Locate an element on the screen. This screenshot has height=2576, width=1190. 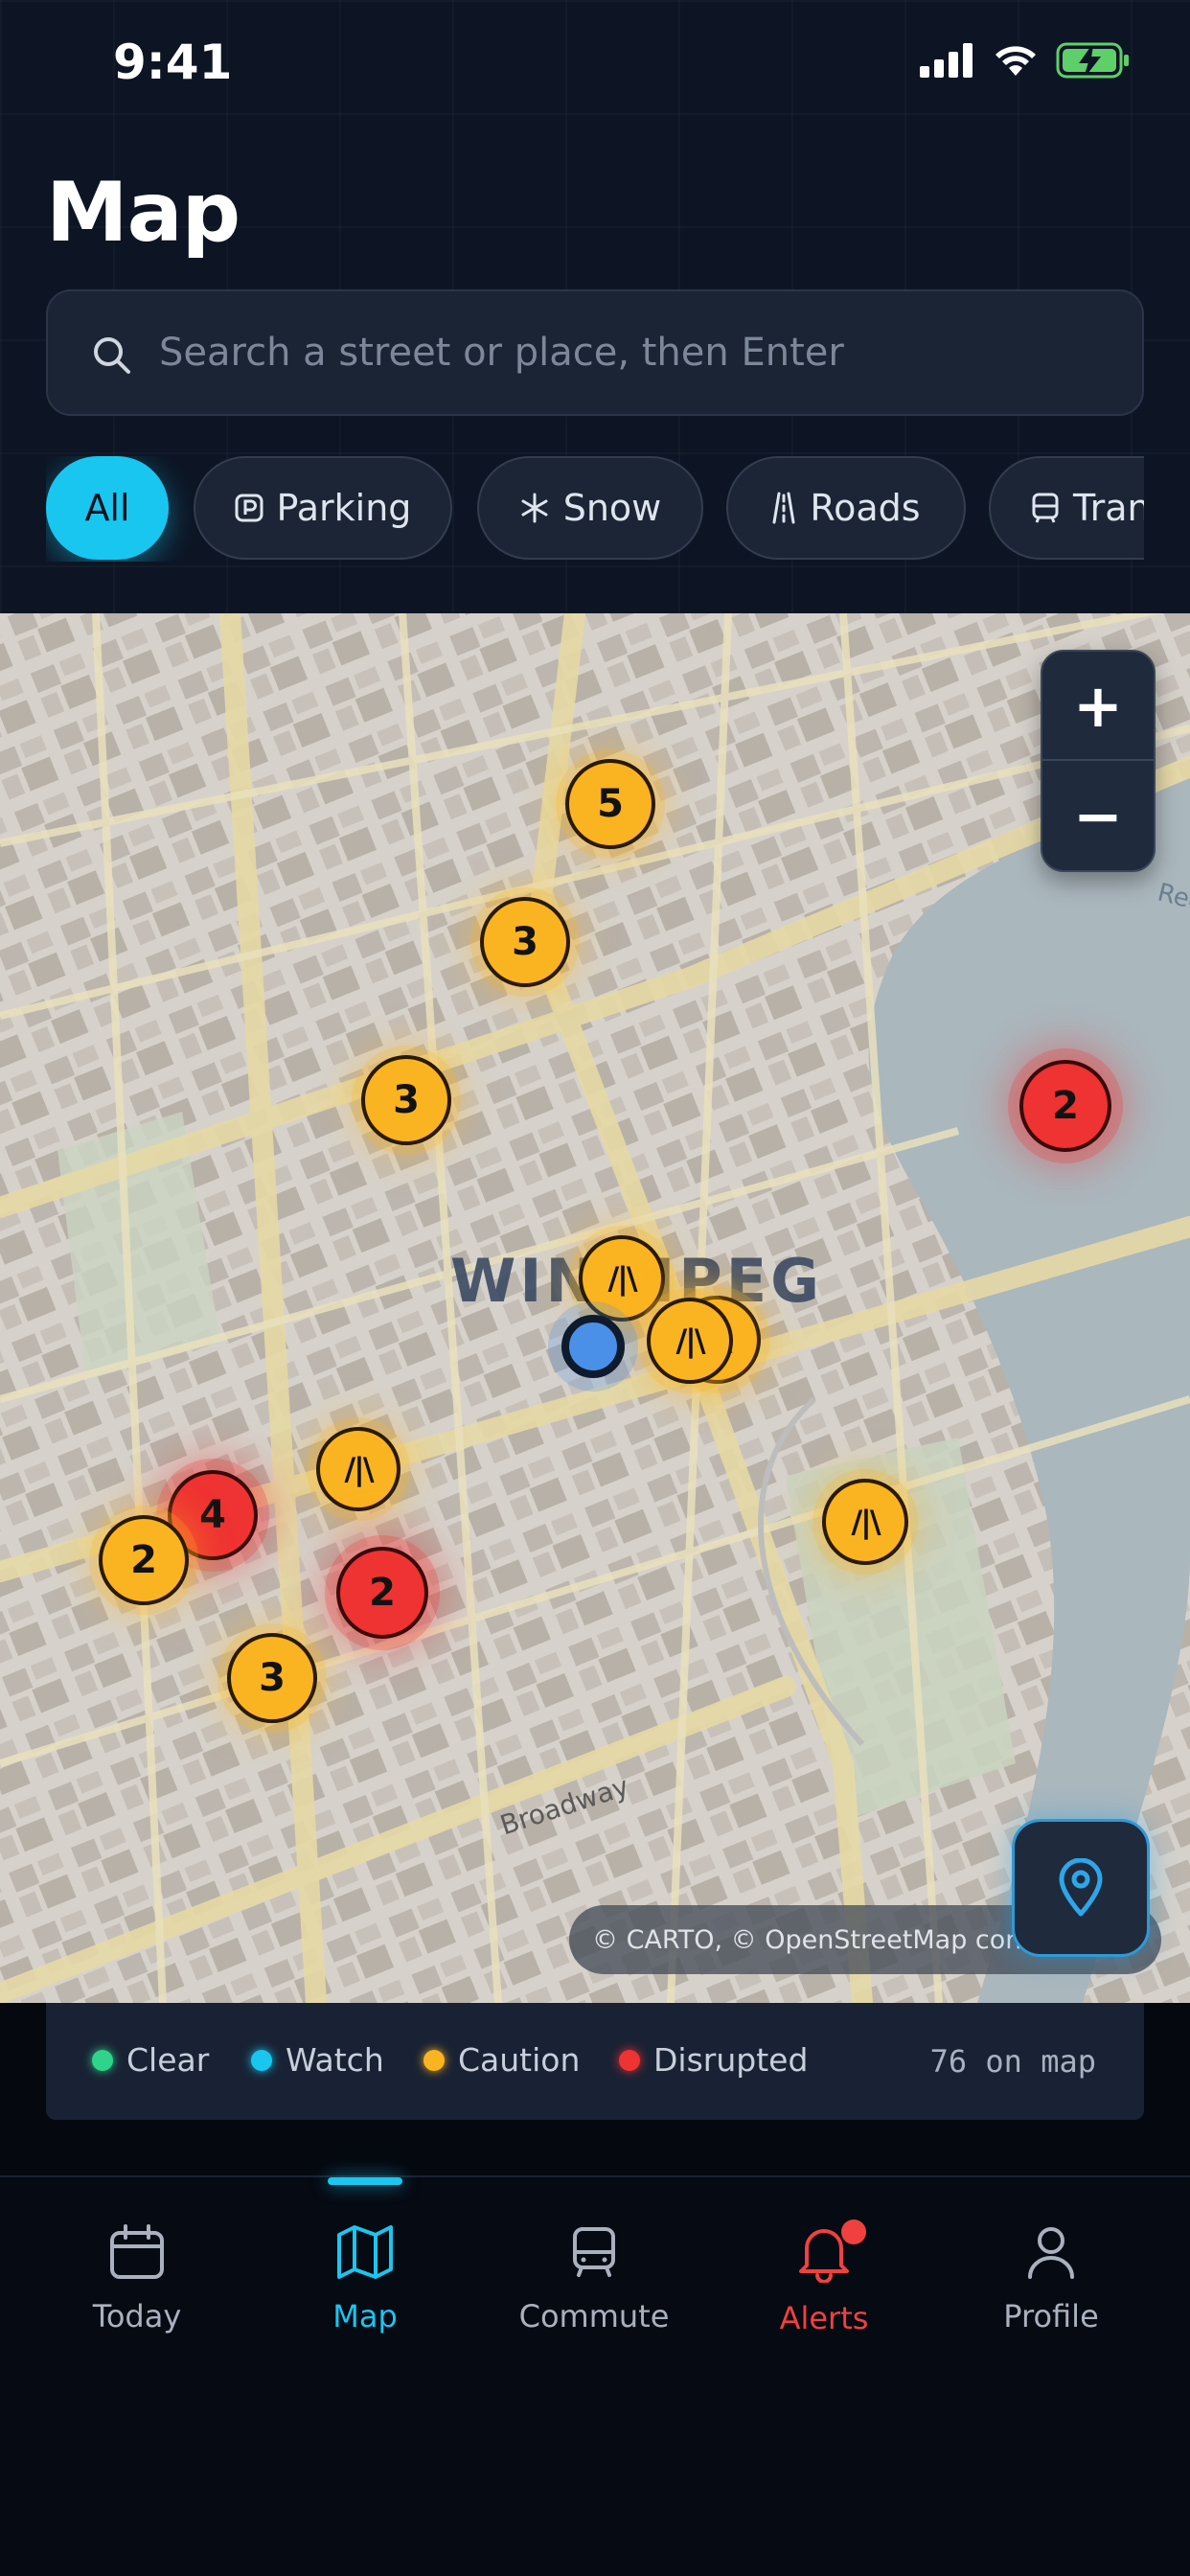
signal-icon is located at coordinates (947, 60).